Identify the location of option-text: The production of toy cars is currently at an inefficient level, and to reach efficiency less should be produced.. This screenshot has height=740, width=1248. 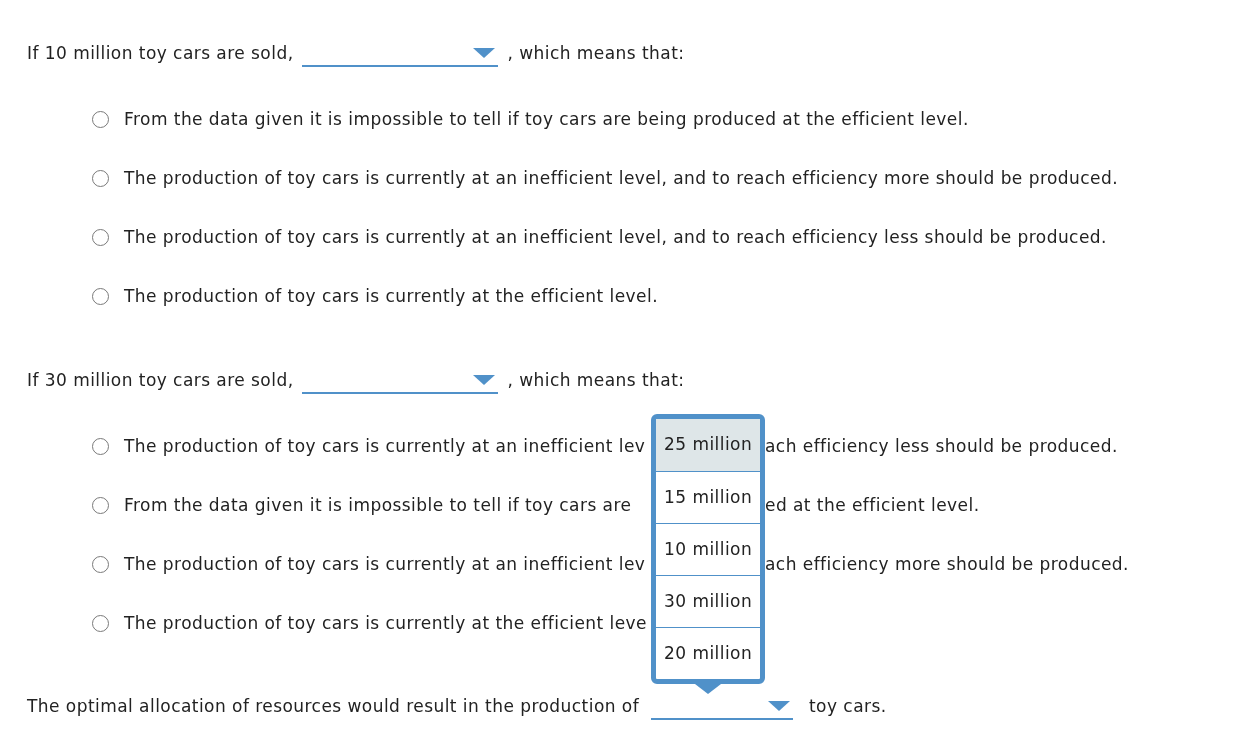
(615, 237).